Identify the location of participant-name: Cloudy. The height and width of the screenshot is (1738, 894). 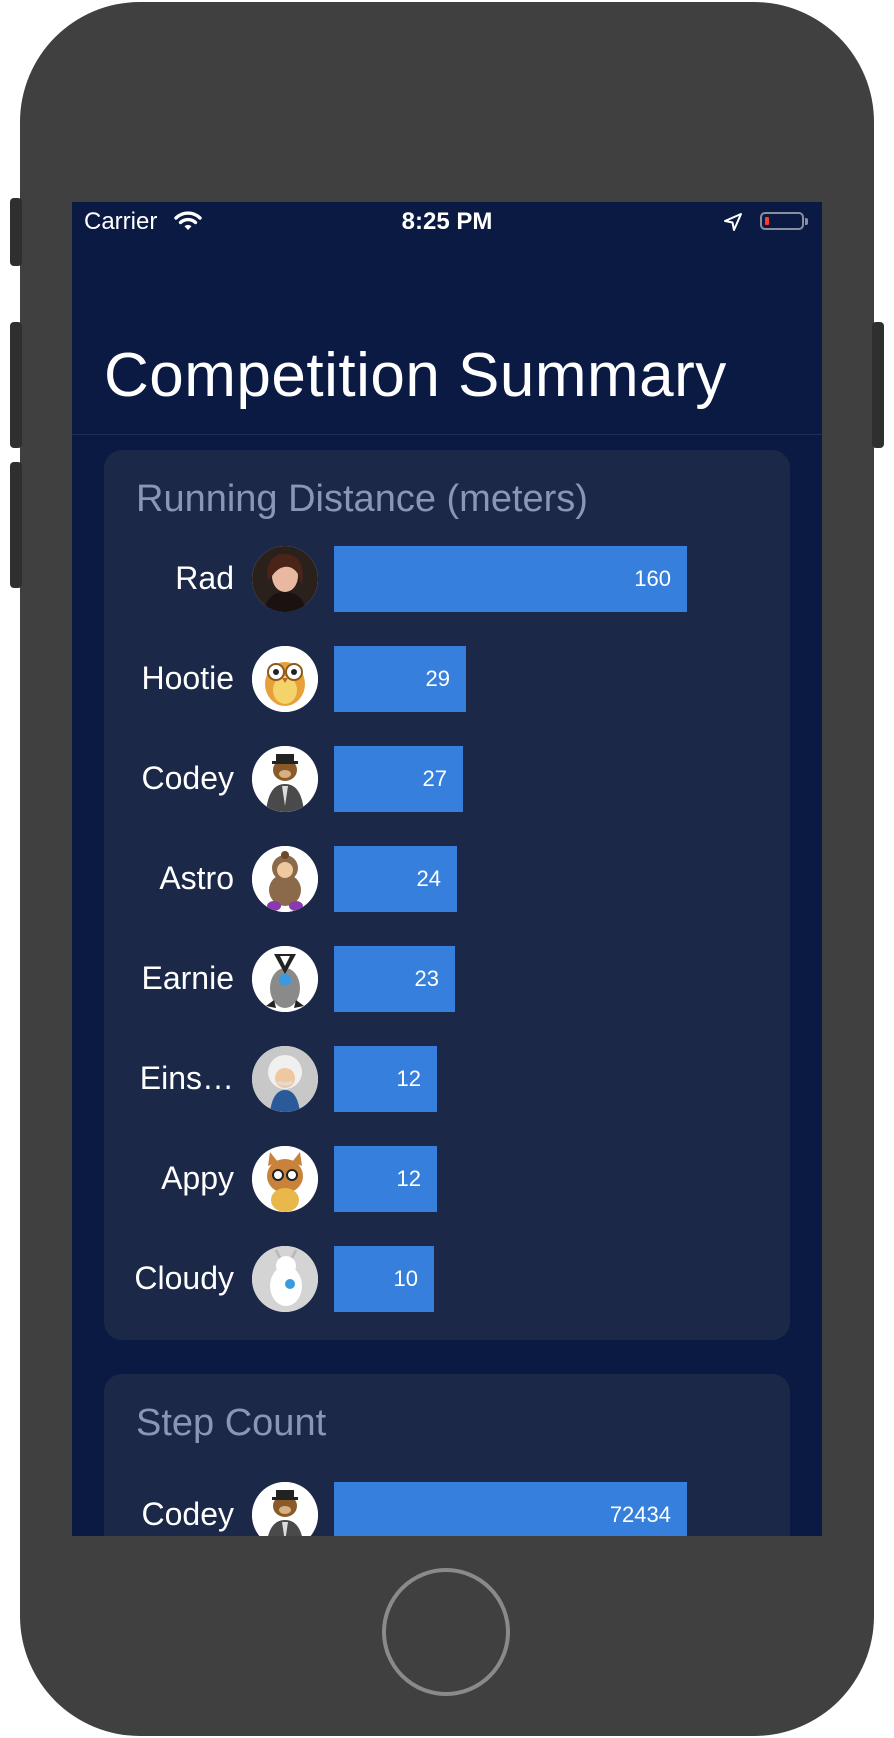
(184, 1278).